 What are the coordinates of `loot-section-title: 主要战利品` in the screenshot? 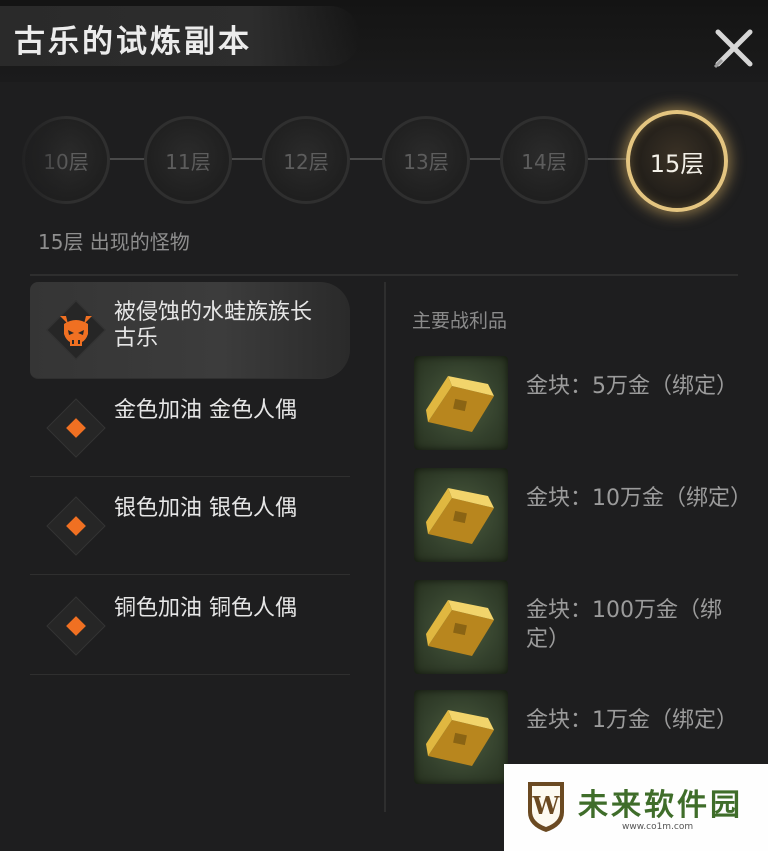 It's located at (460, 321).